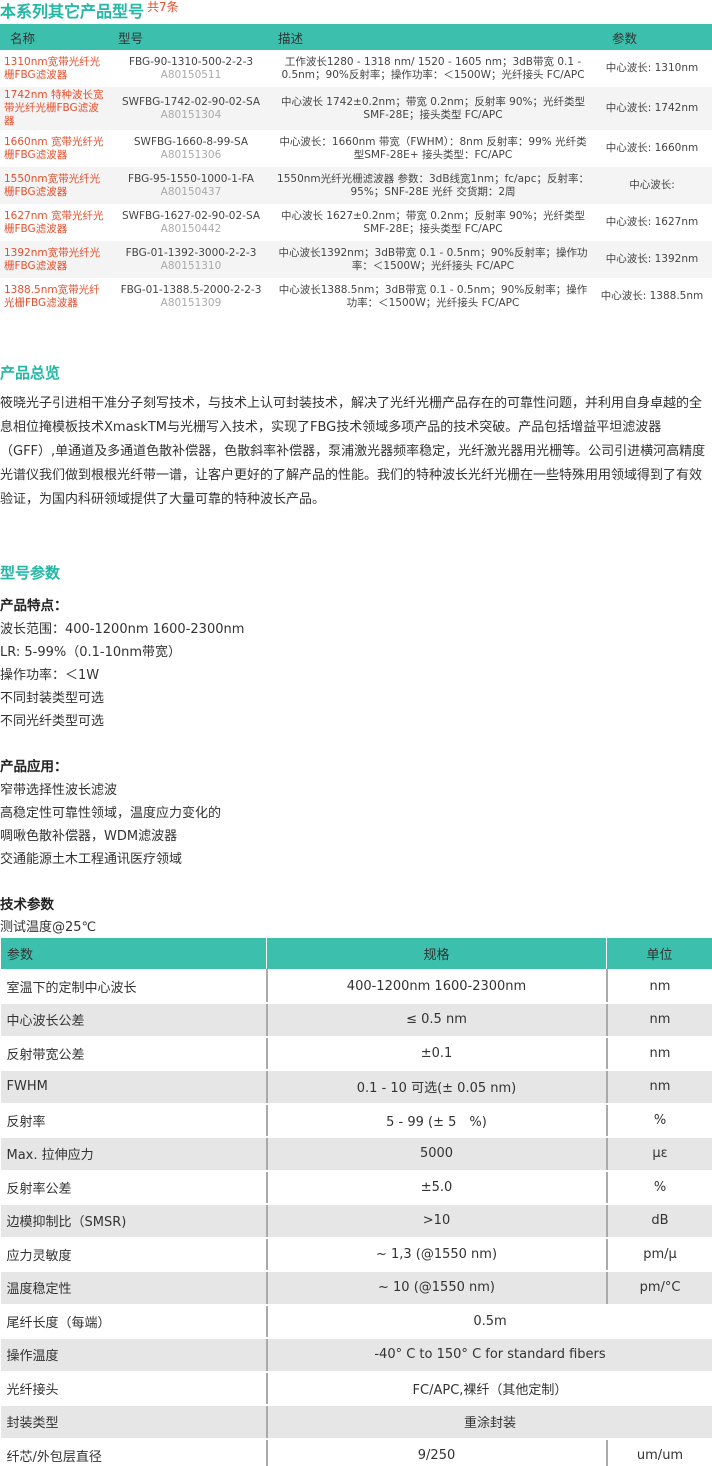 The width and height of the screenshot is (712, 1466). I want to click on feature-item: 操作功率：＜1W, so click(50, 675).